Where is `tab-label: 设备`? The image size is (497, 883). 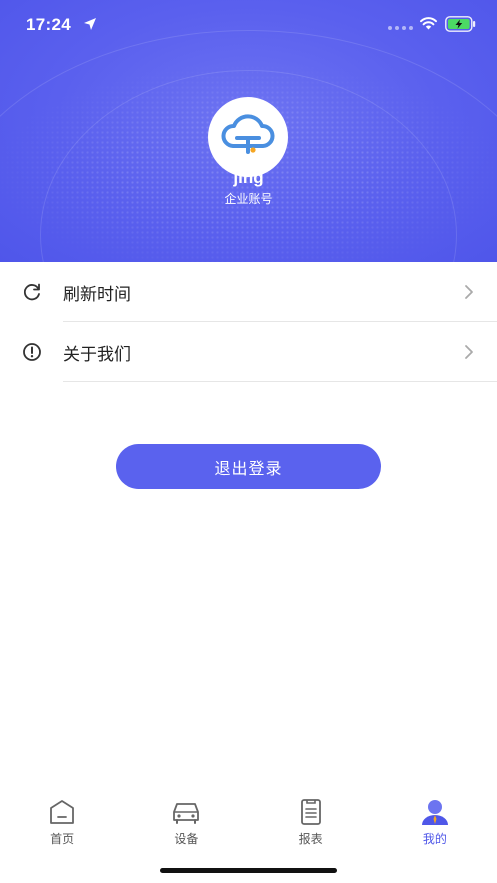
tab-label: 设备 is located at coordinates (186, 839).